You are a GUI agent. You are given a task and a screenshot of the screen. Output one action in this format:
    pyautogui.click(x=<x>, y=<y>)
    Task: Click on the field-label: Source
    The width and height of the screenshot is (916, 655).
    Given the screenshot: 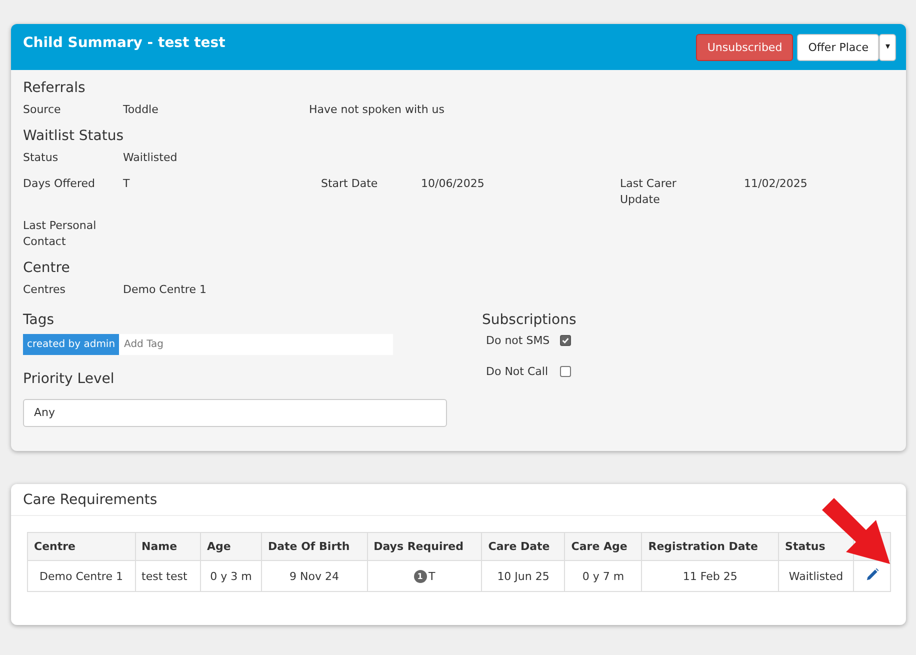 What is the action you would take?
    pyautogui.click(x=42, y=110)
    